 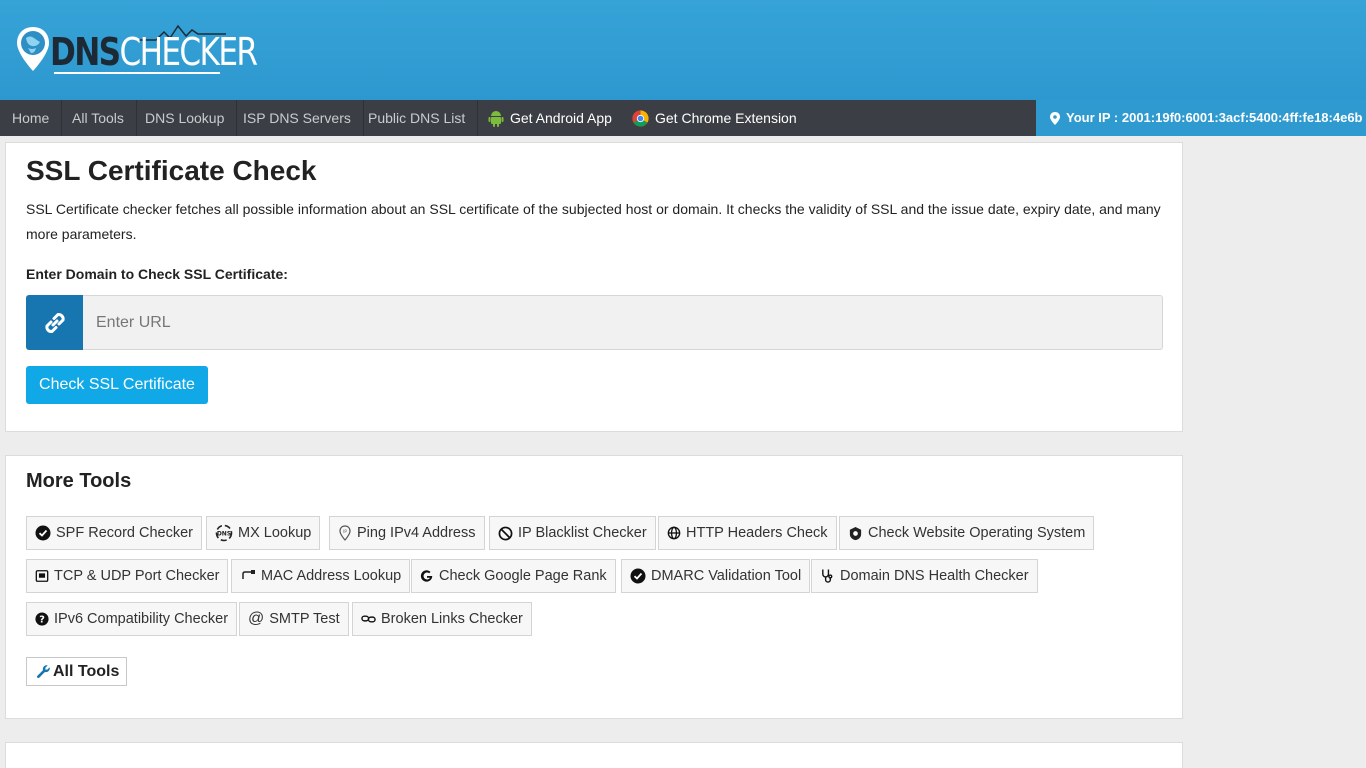 I want to click on tool-check-google-page-rank: Check Google Page Rank, so click(x=513, y=576).